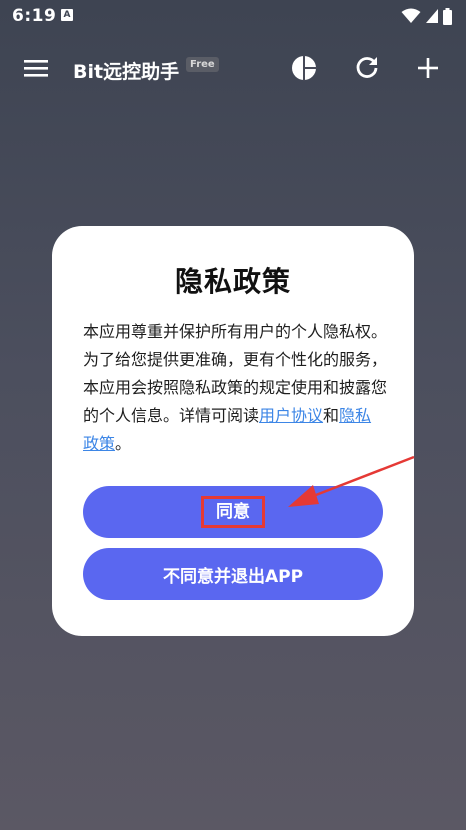  What do you see at coordinates (34, 16) in the screenshot?
I see `status-time: 6:19` at bounding box center [34, 16].